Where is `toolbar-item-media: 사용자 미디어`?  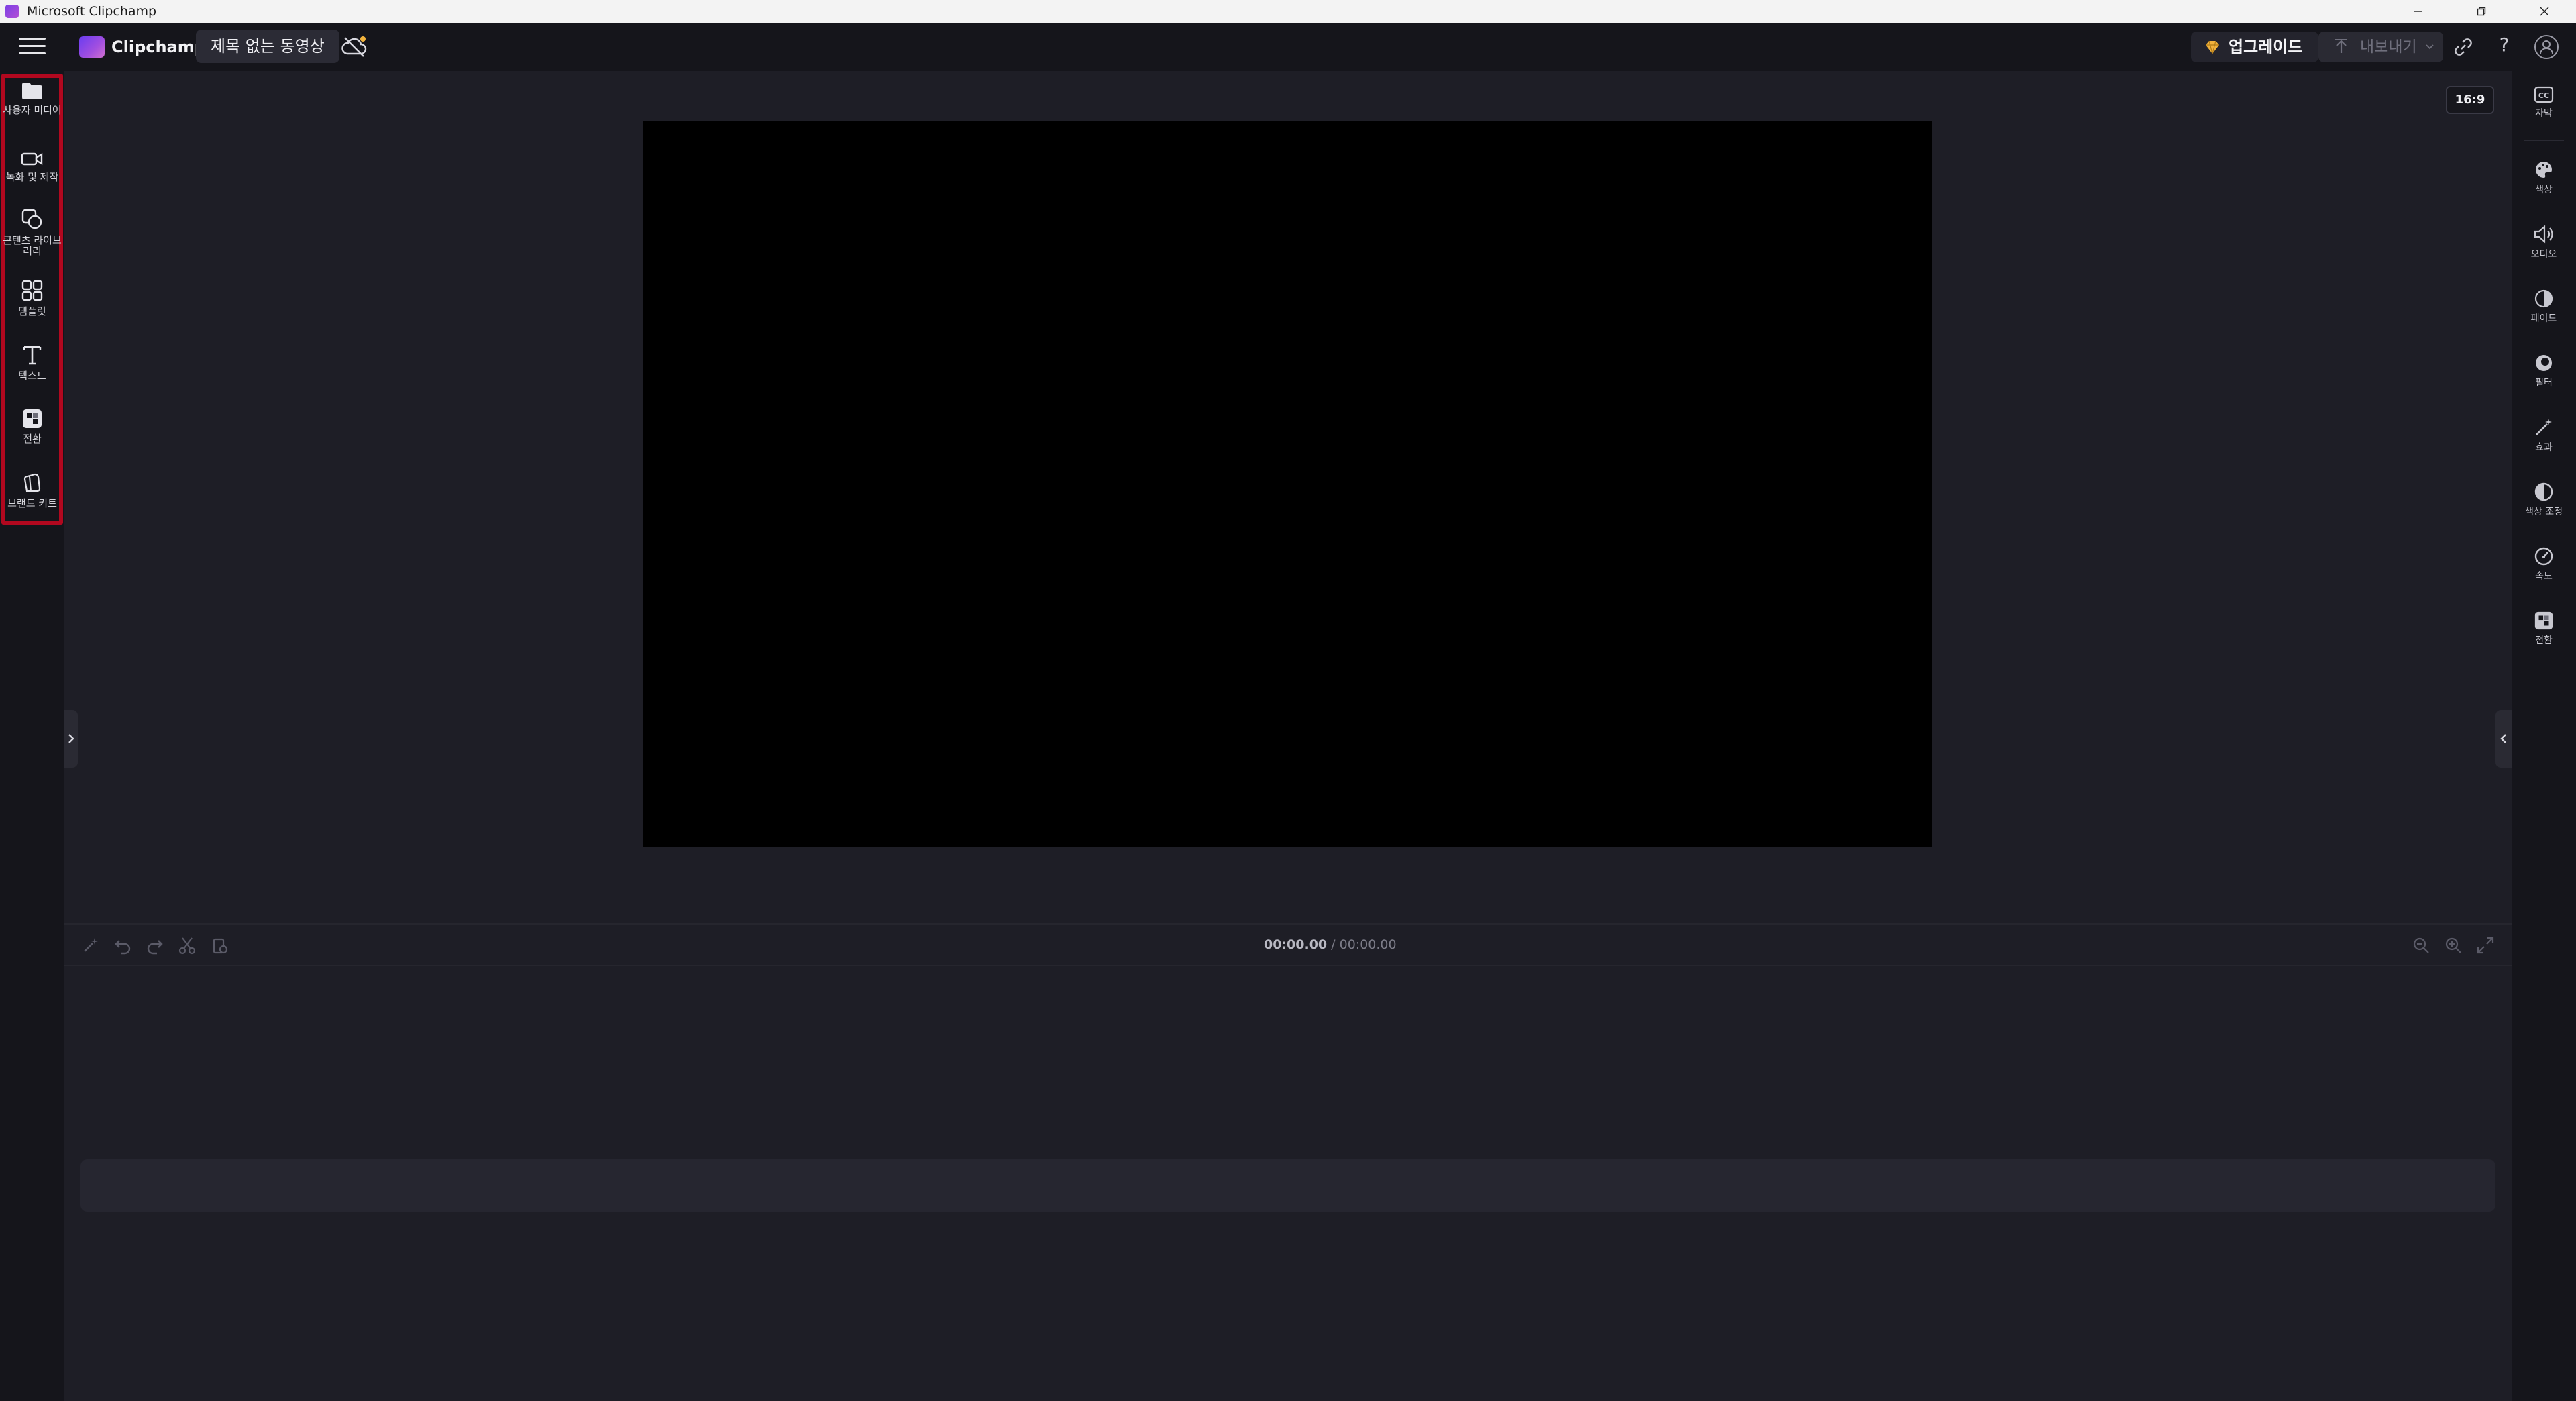
toolbar-item-media: 사용자 미디어 is located at coordinates (32, 98).